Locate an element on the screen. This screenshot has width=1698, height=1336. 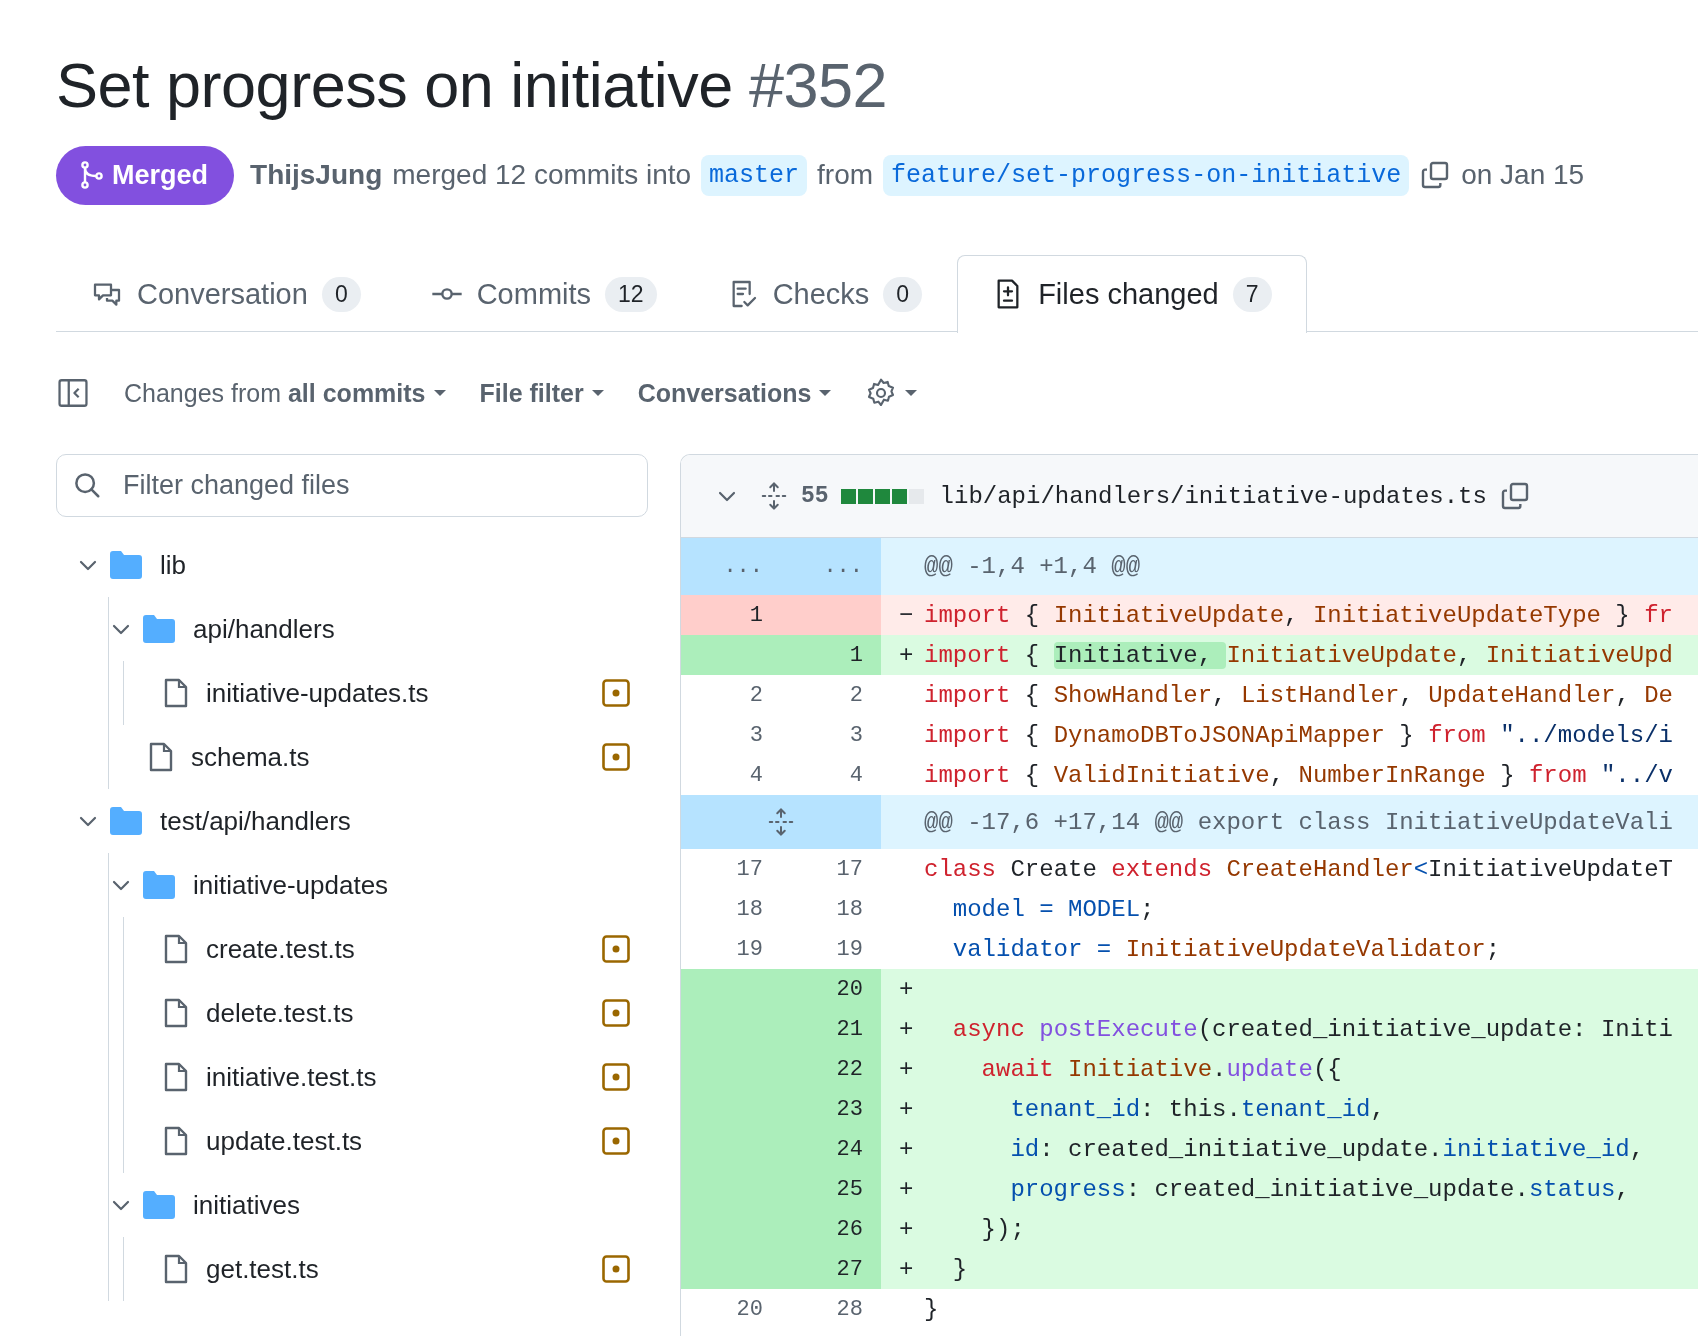
status-badge: Merged is located at coordinates (145, 175).